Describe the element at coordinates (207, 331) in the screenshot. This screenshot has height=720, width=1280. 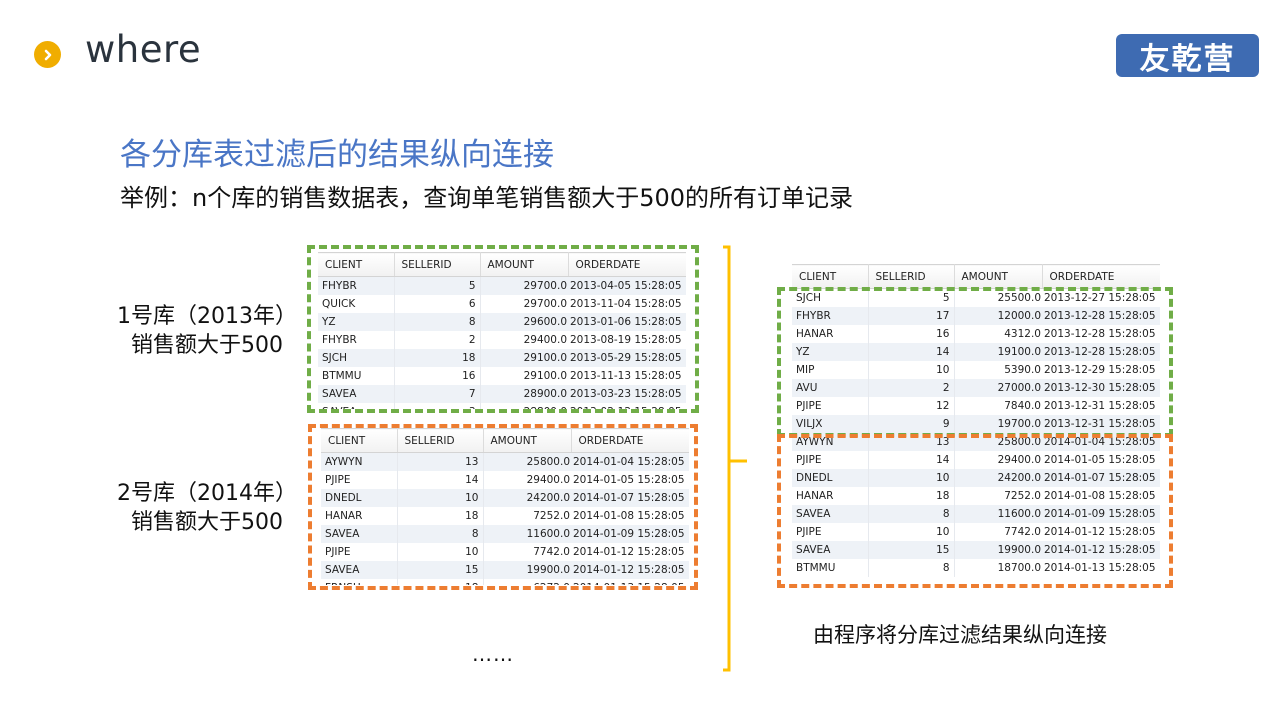
I see `db1-label: 1号库（2013年） 销售额大于500` at that location.